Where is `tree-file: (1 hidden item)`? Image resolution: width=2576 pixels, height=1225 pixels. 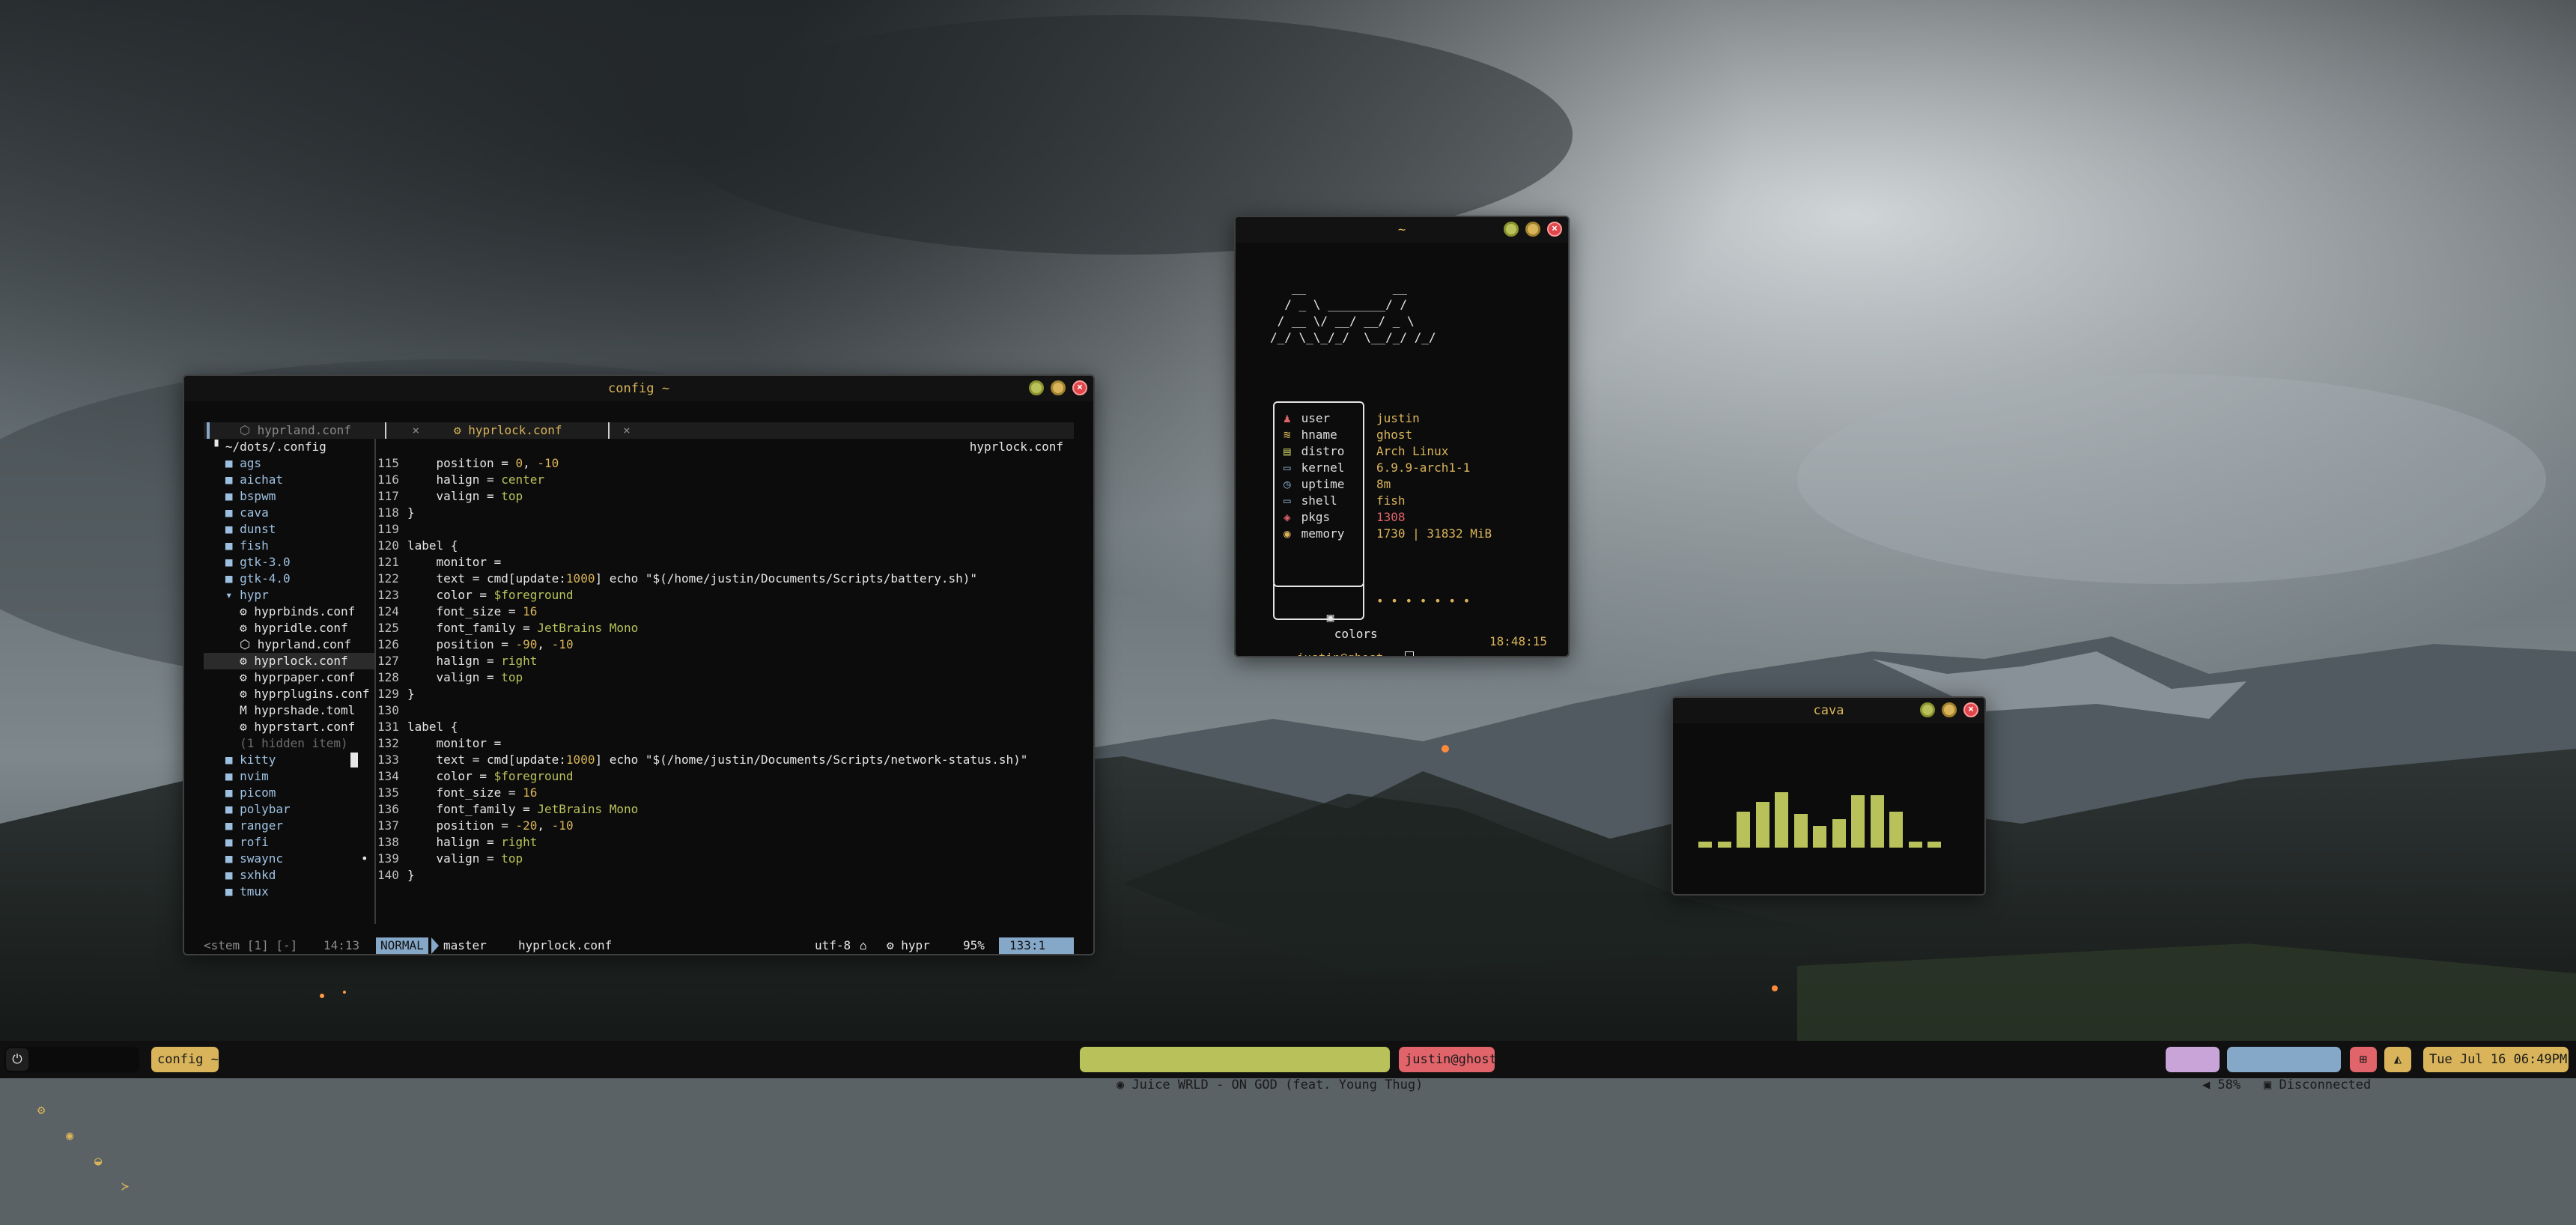 tree-file: (1 hidden item) is located at coordinates (289, 743).